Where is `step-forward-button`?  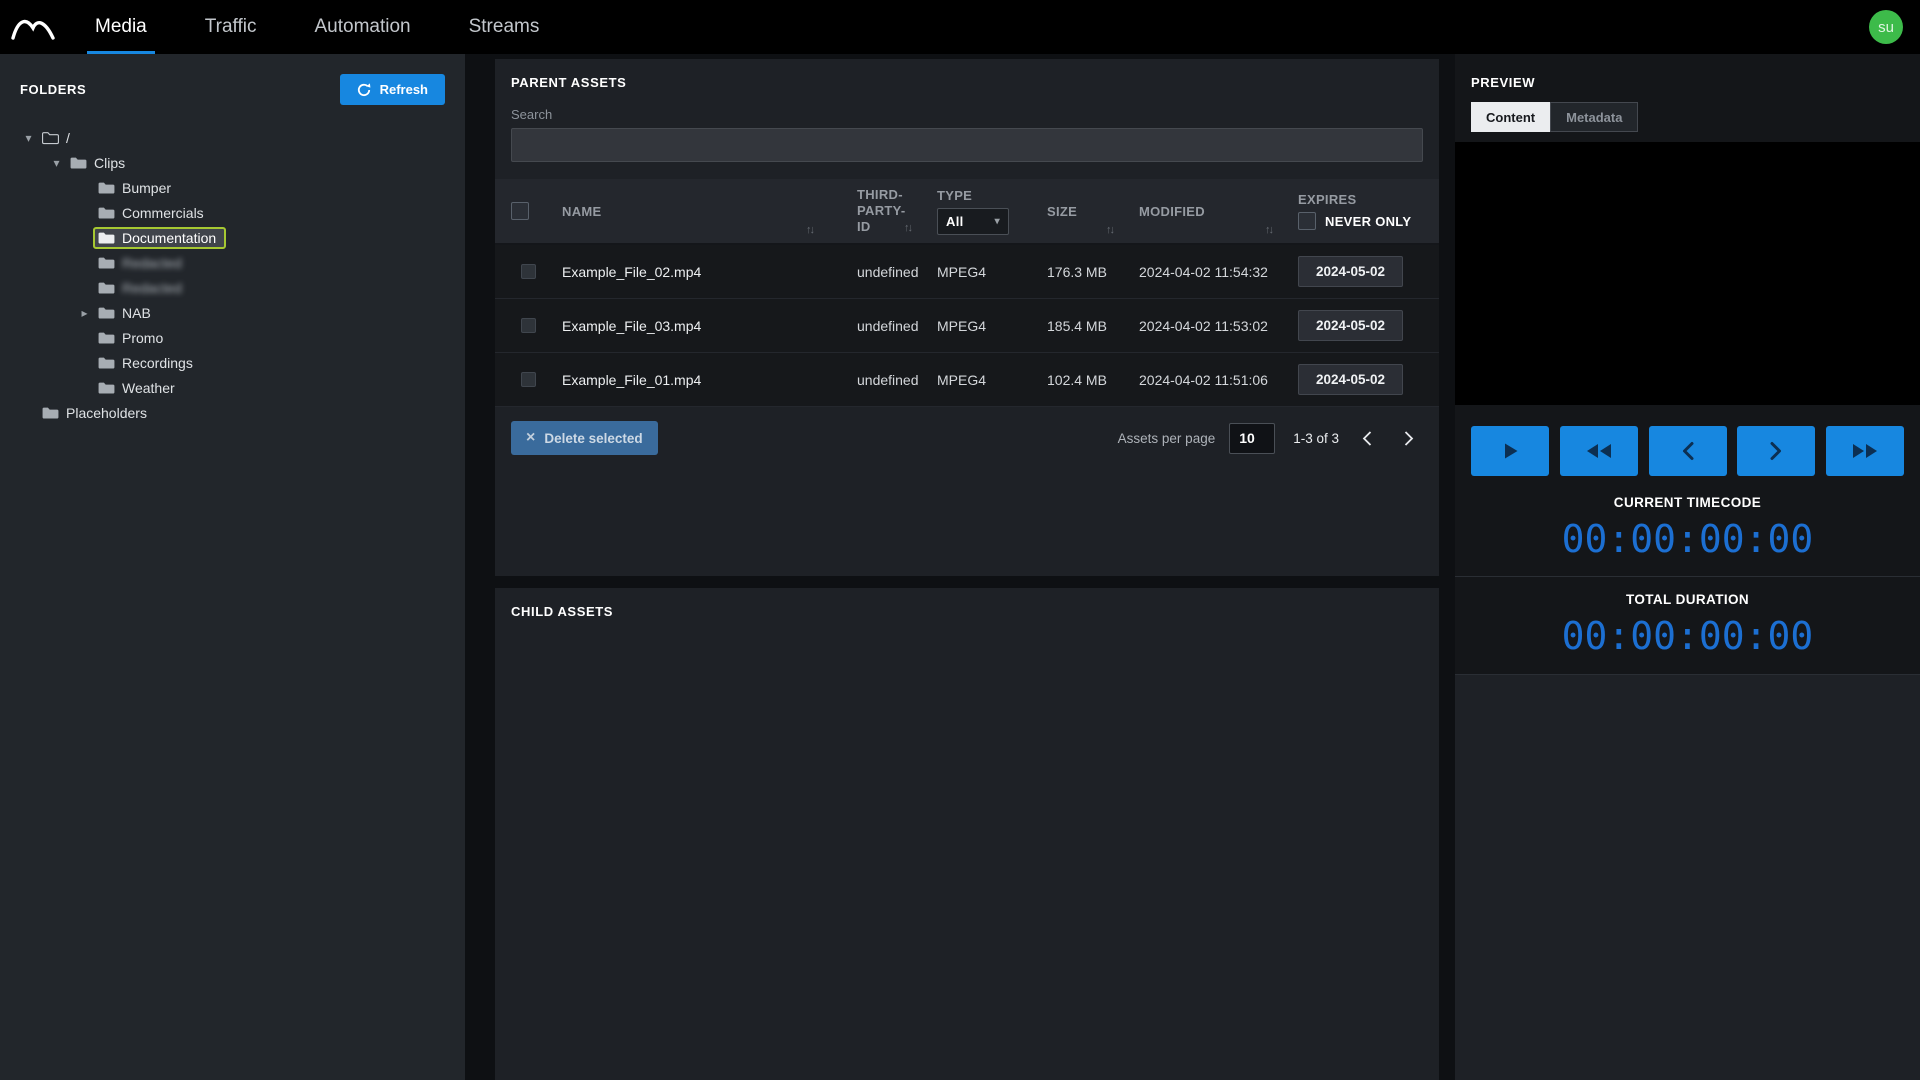 step-forward-button is located at coordinates (1776, 451).